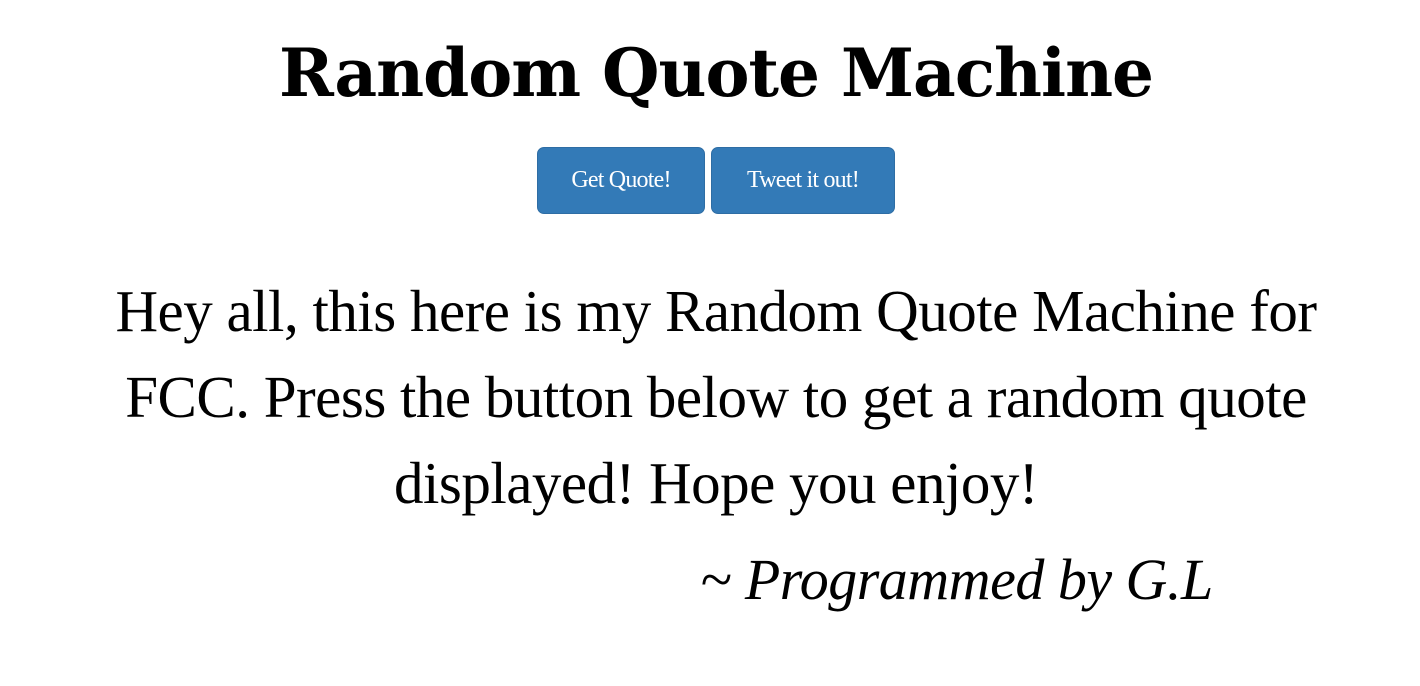 The image size is (1420, 686). What do you see at coordinates (803, 180) in the screenshot?
I see `tweet-button: Tweet it out!` at bounding box center [803, 180].